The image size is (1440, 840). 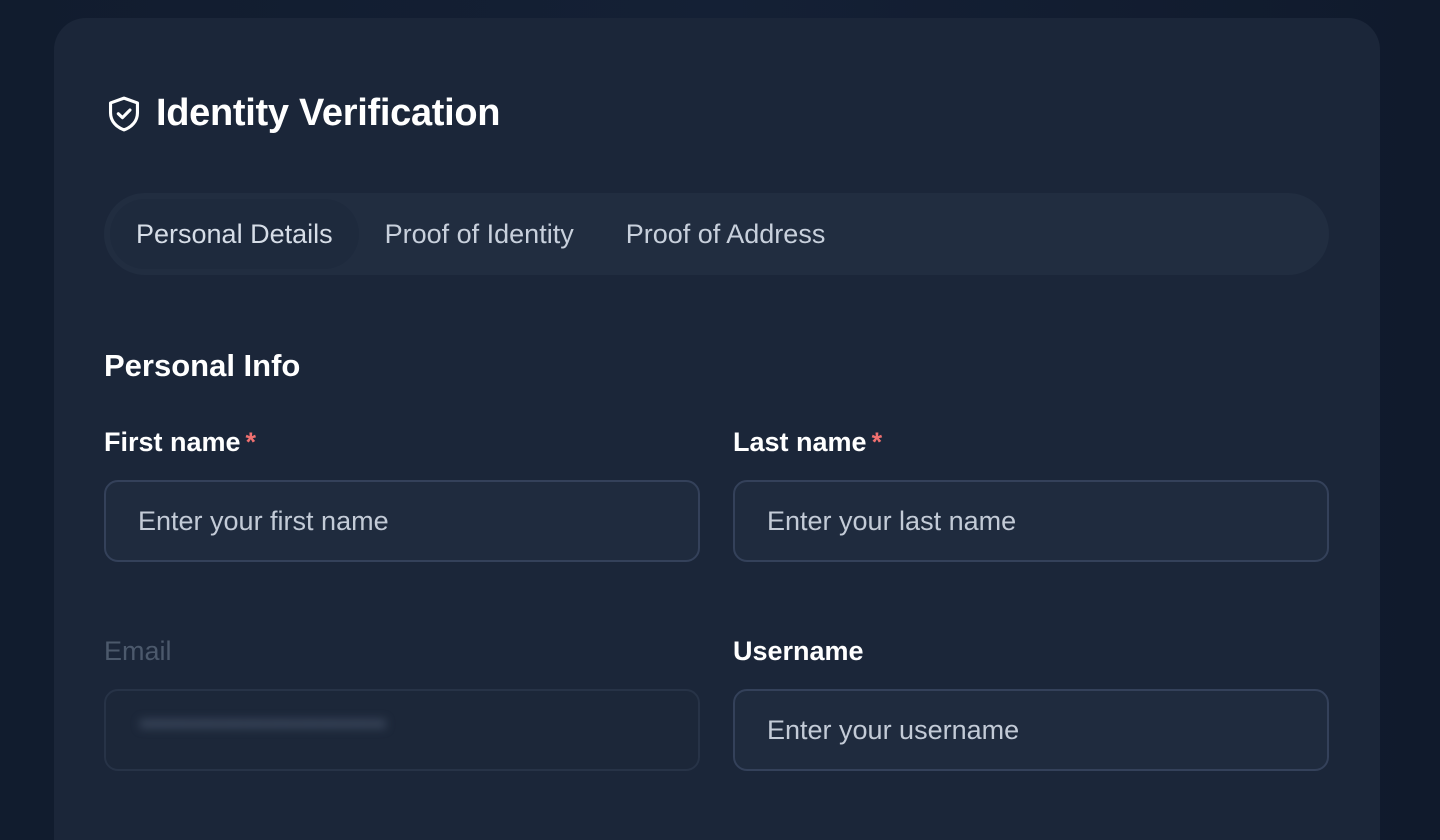 What do you see at coordinates (1031, 730) in the screenshot?
I see `username-input` at bounding box center [1031, 730].